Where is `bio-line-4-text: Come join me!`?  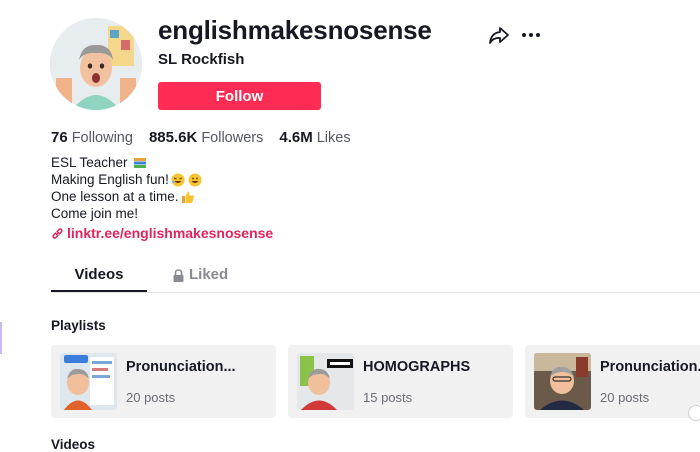
bio-line-4-text: Come join me! is located at coordinates (95, 213).